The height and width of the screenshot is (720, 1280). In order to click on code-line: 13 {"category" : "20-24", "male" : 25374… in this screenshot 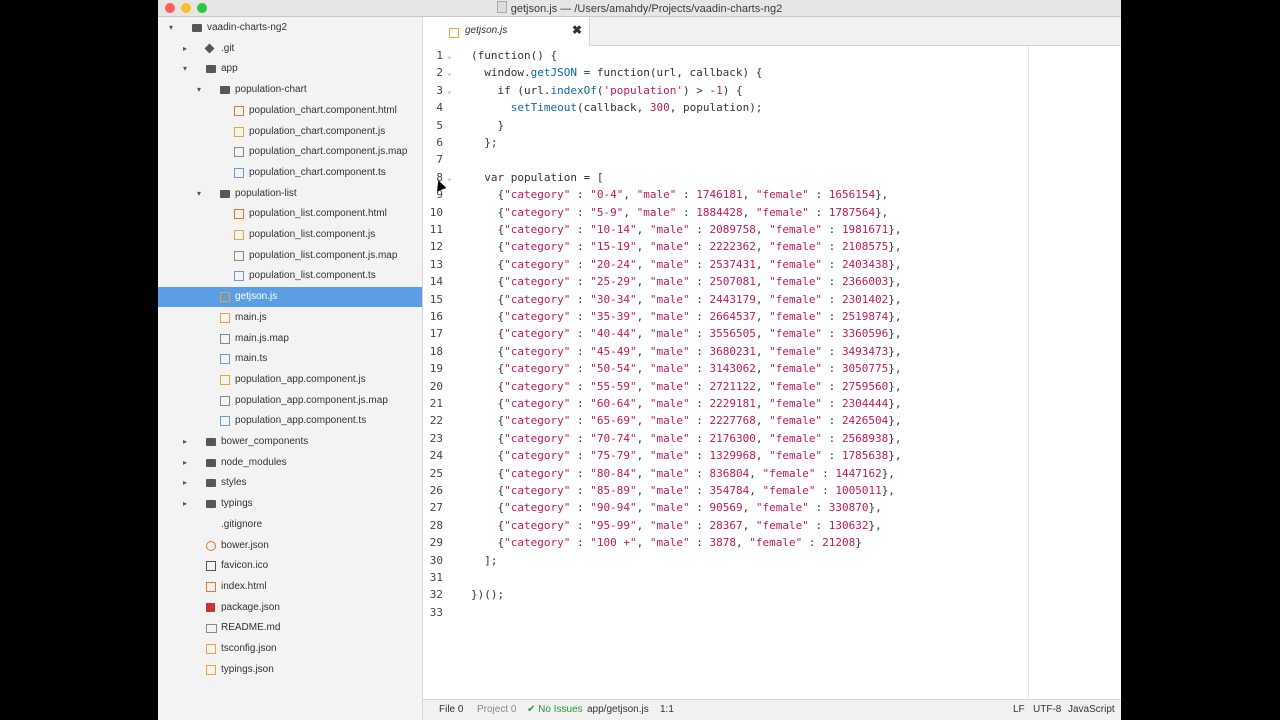, I will do `click(723, 264)`.